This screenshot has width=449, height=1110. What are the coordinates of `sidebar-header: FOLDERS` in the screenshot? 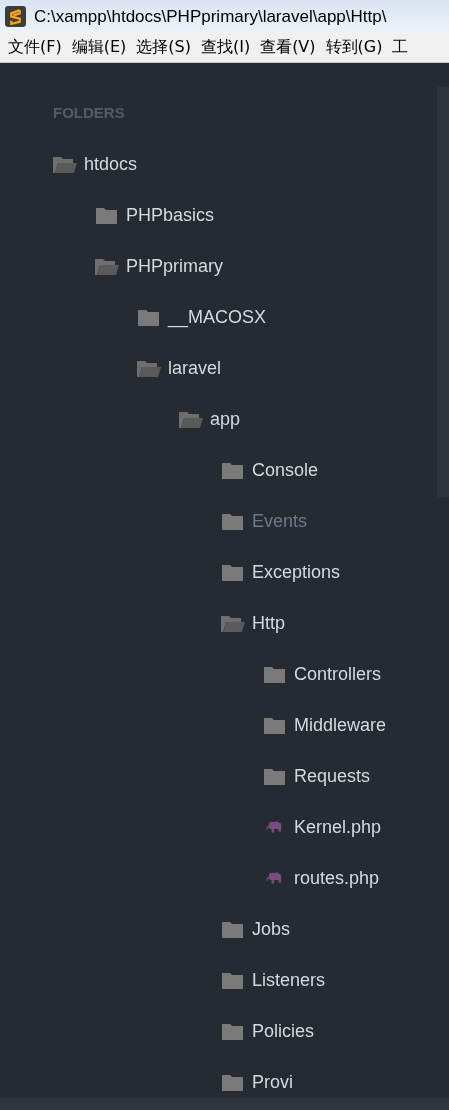 It's located at (89, 113).